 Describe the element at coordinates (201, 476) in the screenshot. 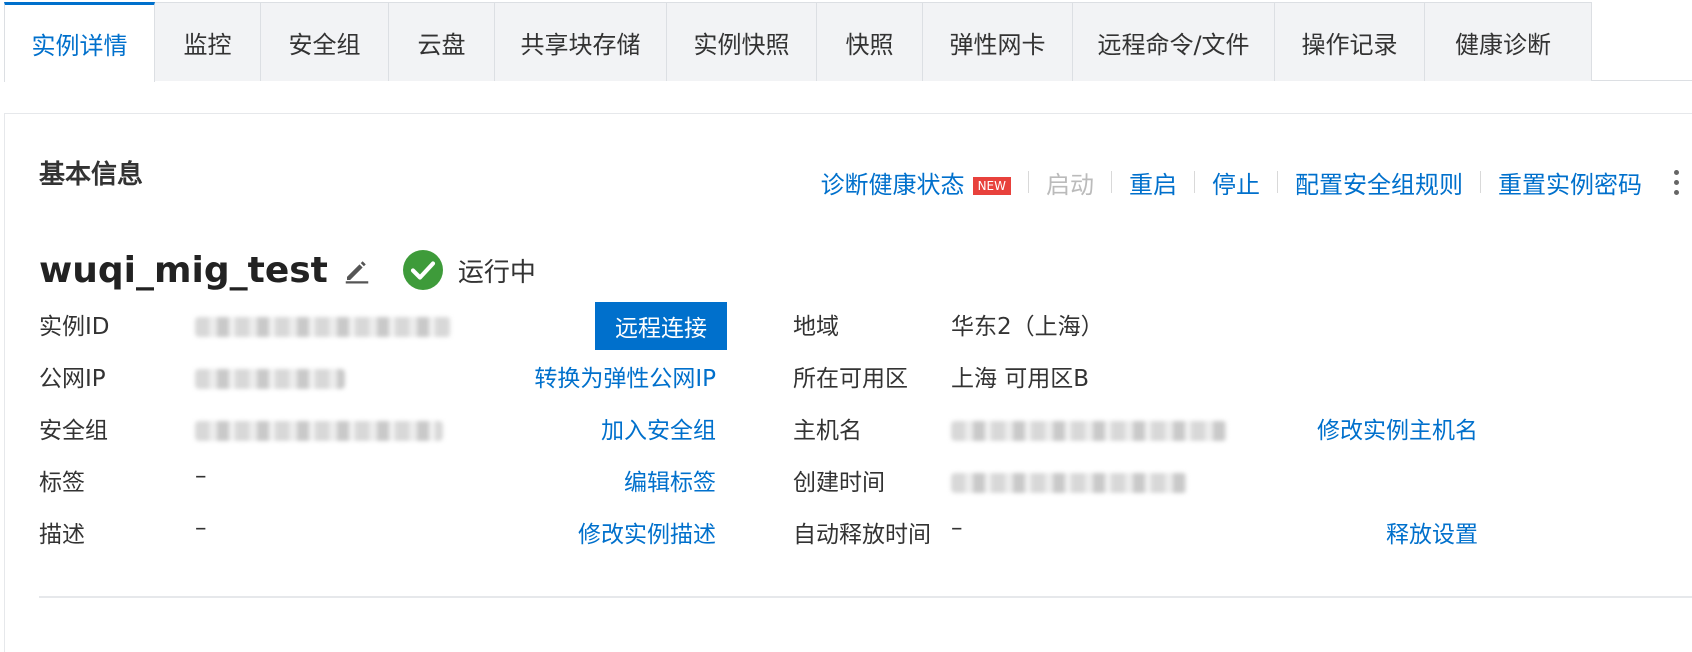

I see `tags-value: –` at that location.